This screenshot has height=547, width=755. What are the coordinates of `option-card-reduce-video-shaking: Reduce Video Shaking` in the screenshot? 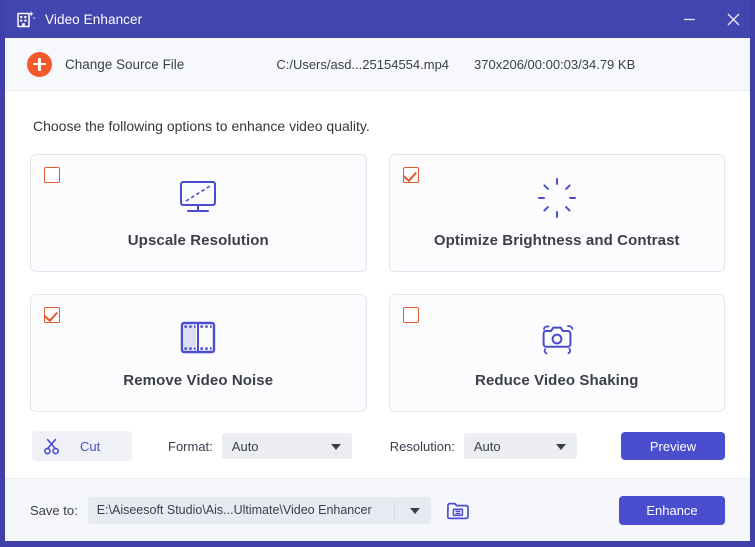 It's located at (556, 353).